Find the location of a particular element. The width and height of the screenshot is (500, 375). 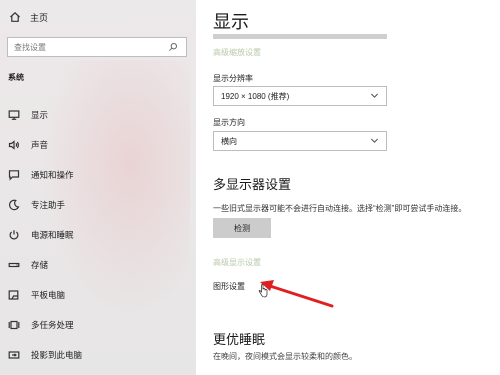

sidebar-item-multitasking: 多任务处理 is located at coordinates (98, 325).